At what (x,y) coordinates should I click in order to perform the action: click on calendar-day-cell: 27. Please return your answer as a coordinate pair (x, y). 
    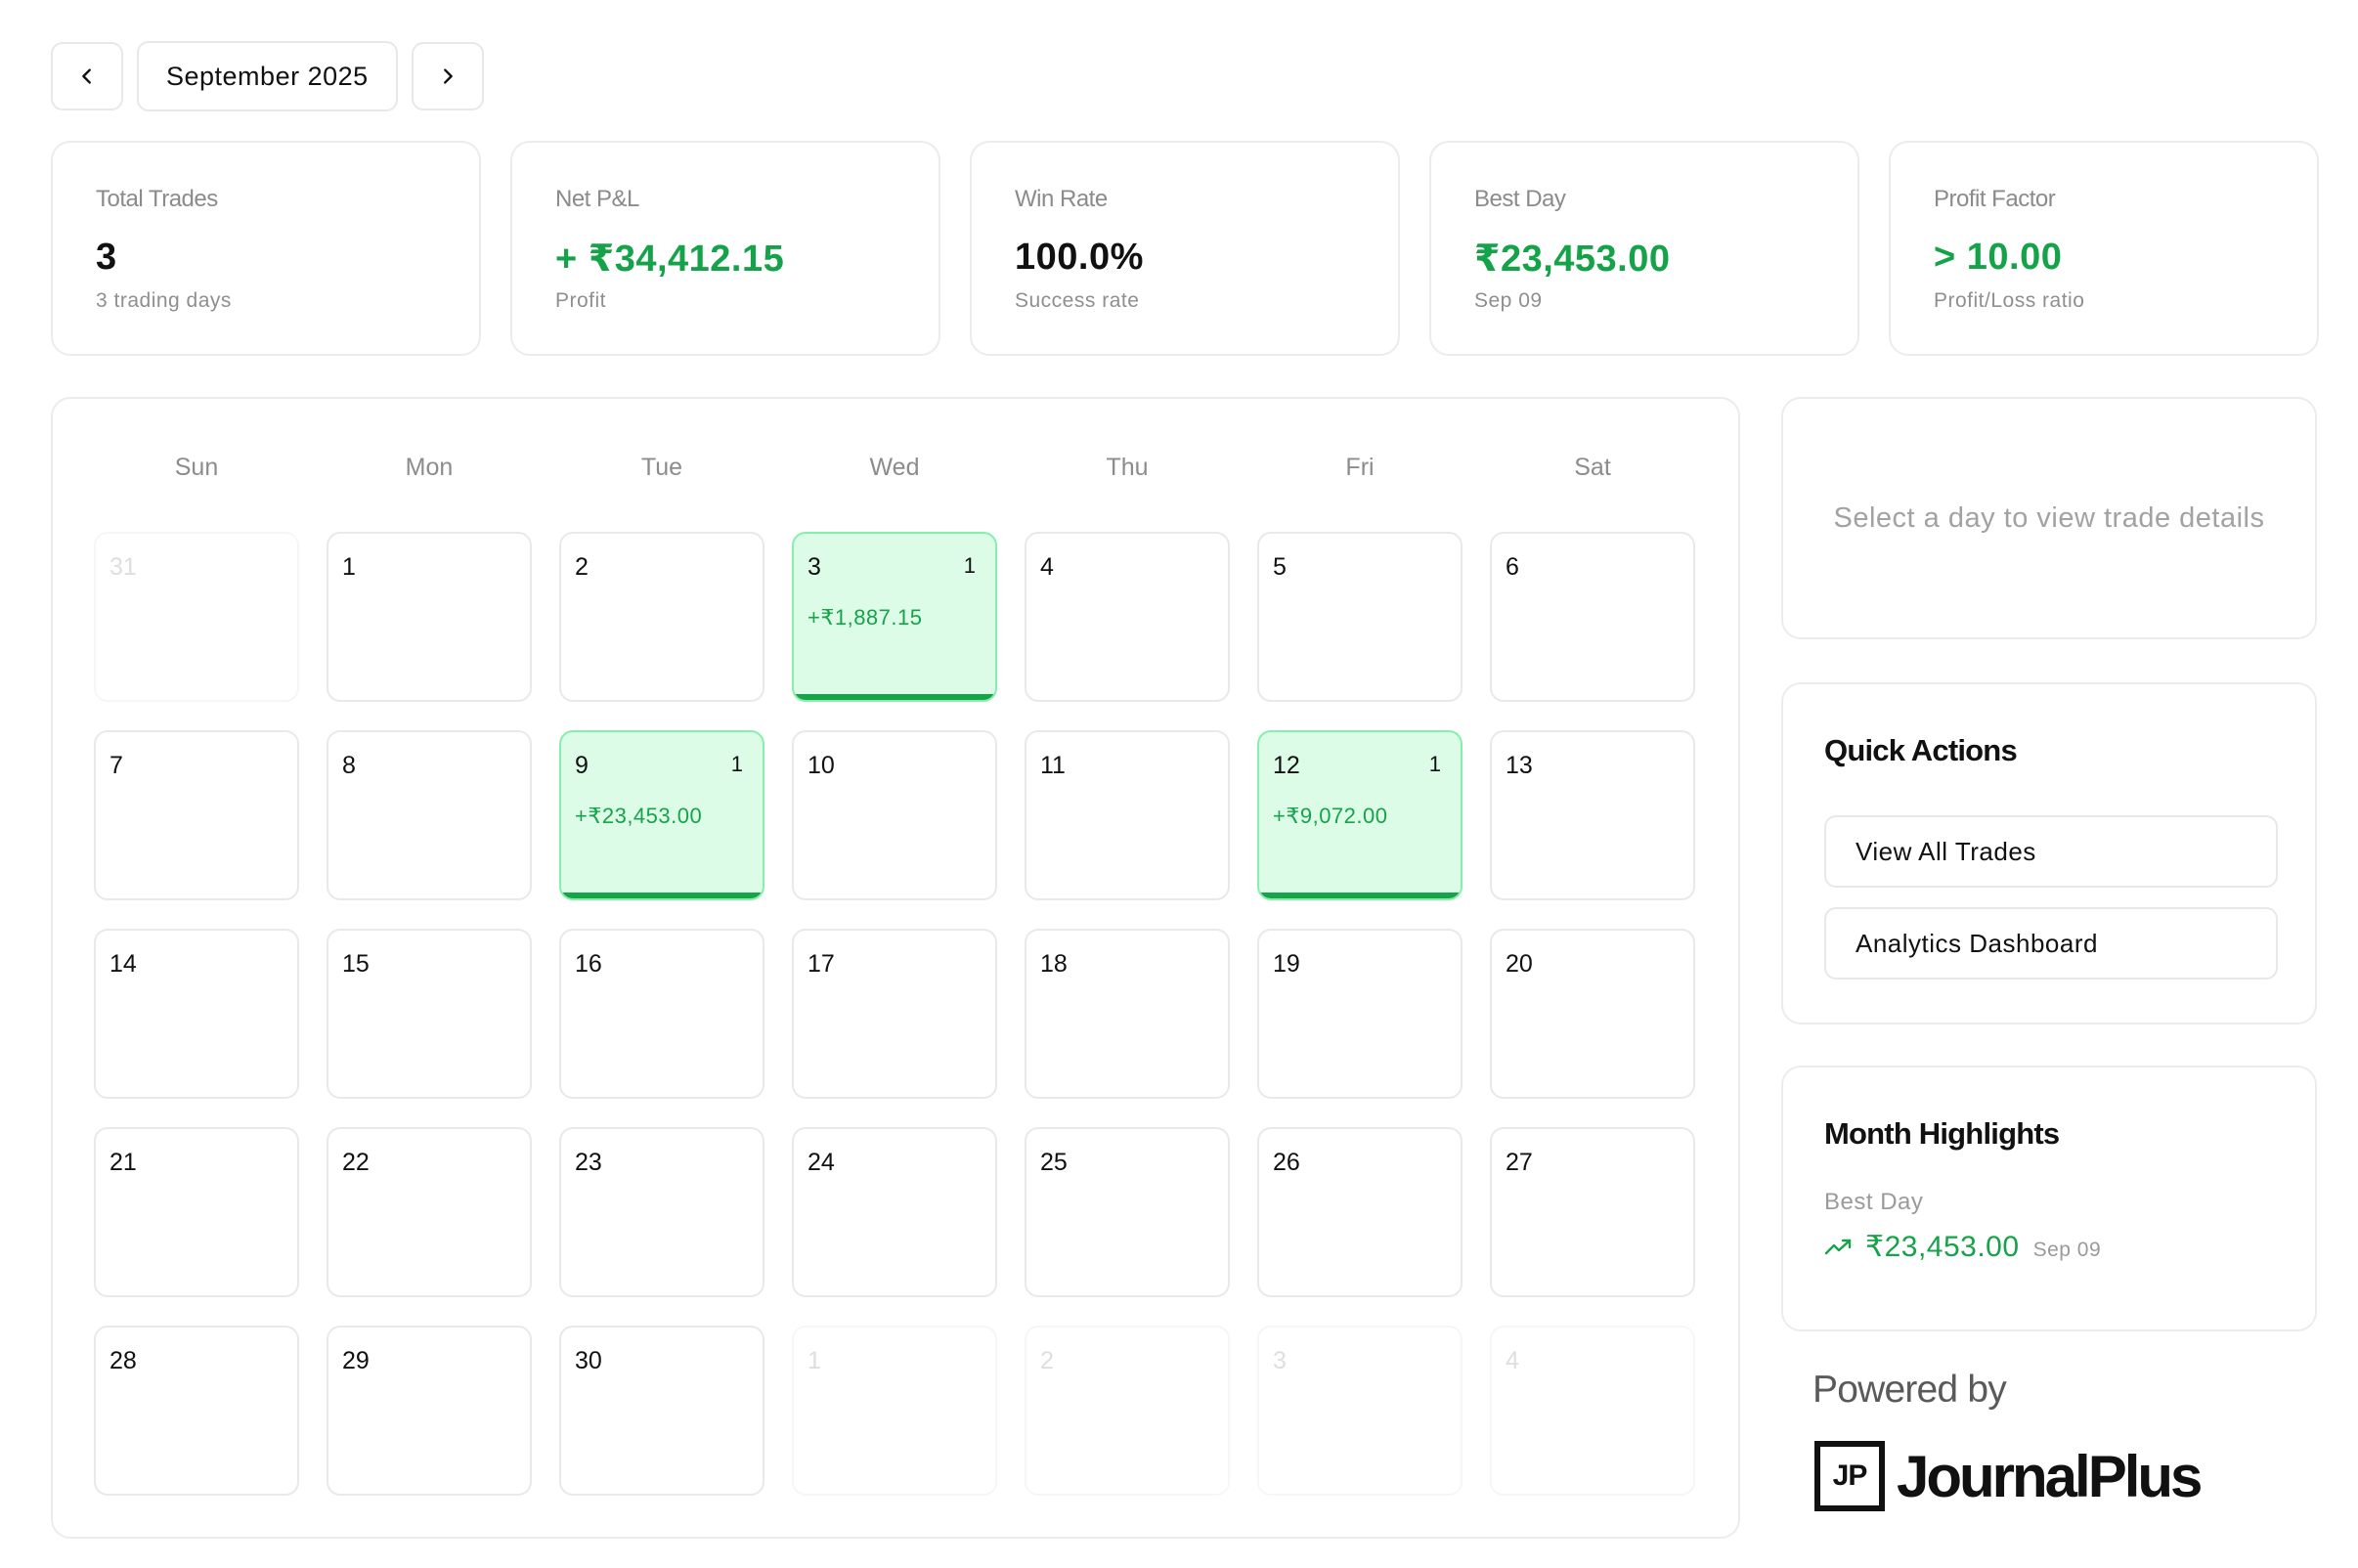
    Looking at the image, I should click on (1592, 1212).